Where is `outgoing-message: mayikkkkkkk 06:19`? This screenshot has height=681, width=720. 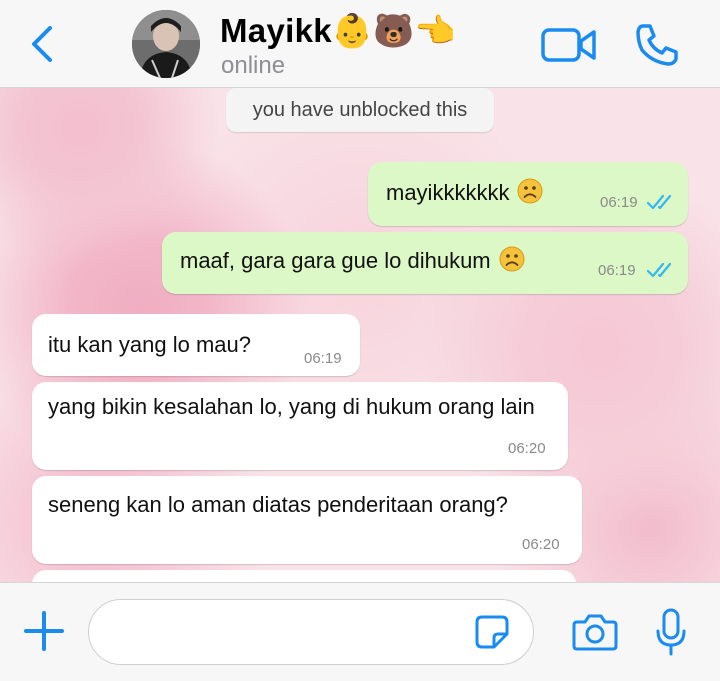 outgoing-message: mayikkkkkkk 06:19 is located at coordinates (528, 194).